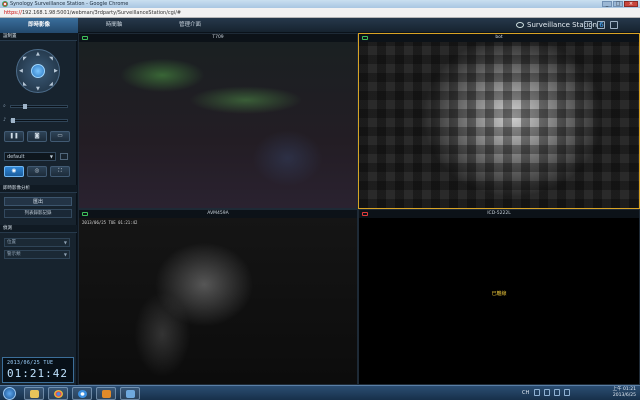 This screenshot has width=640, height=400. Describe the element at coordinates (110, 222) in the screenshot. I see `video-timestamp-overlay: 2013/06/25 TUE 01:21:42` at that location.